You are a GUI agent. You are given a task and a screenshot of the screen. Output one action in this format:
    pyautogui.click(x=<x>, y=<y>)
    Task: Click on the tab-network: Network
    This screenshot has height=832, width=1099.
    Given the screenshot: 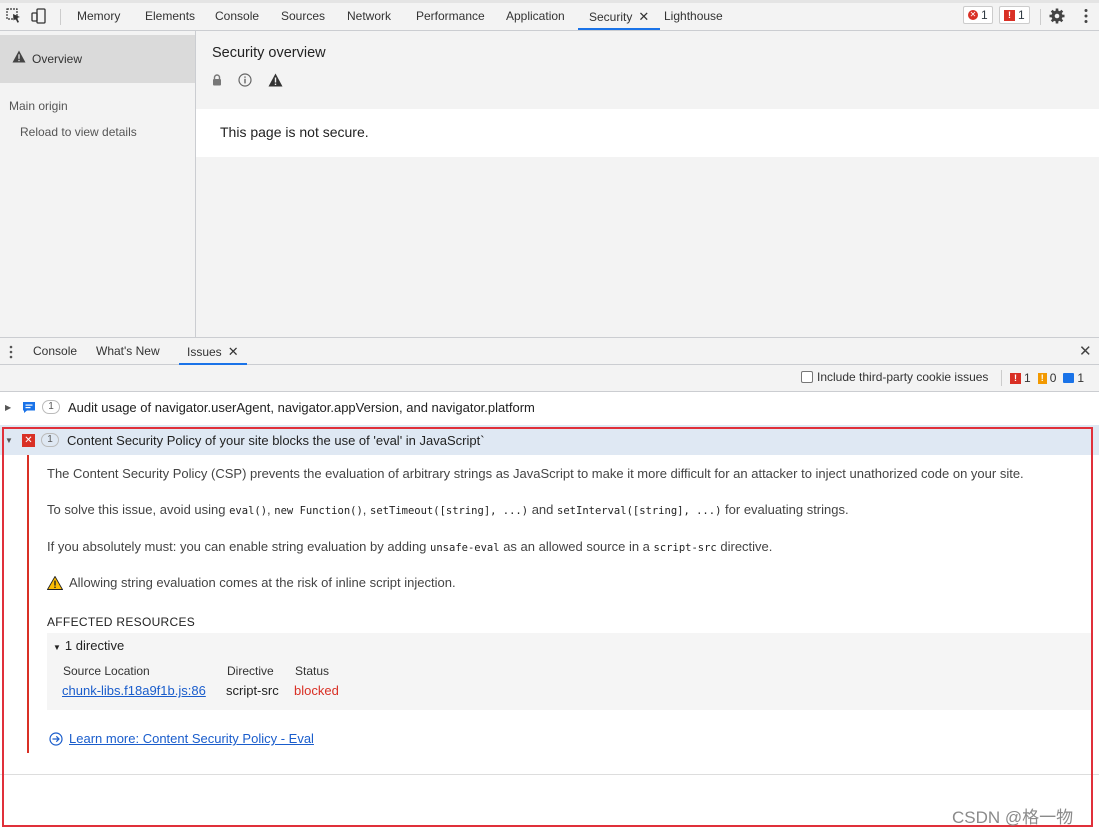 What is the action you would take?
    pyautogui.click(x=369, y=16)
    